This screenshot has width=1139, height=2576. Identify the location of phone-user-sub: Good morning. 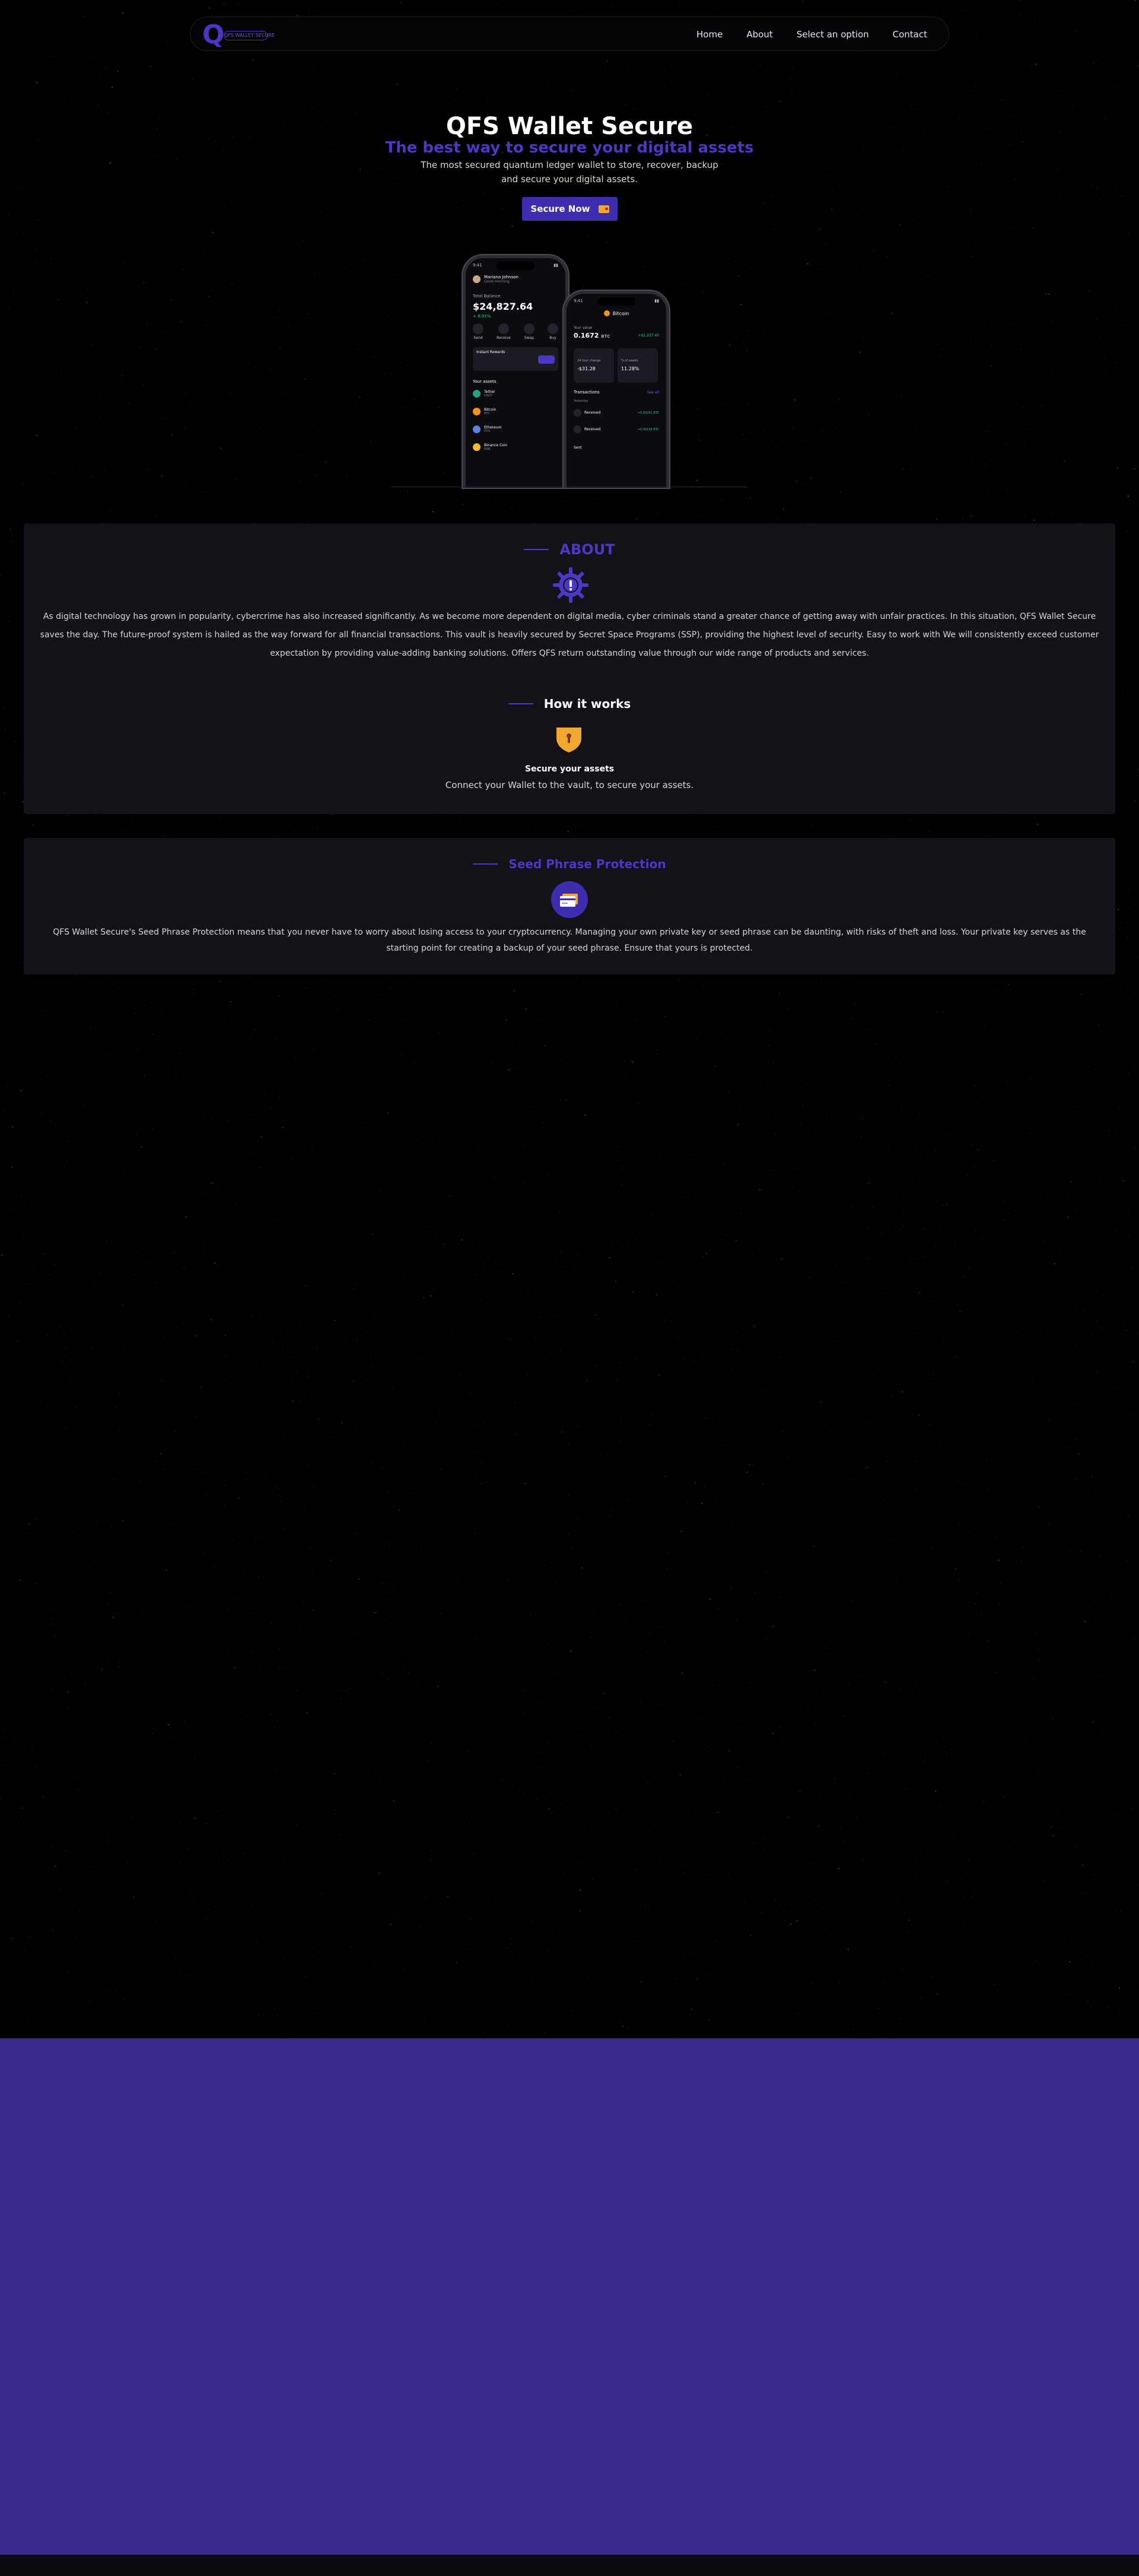
(497, 281).